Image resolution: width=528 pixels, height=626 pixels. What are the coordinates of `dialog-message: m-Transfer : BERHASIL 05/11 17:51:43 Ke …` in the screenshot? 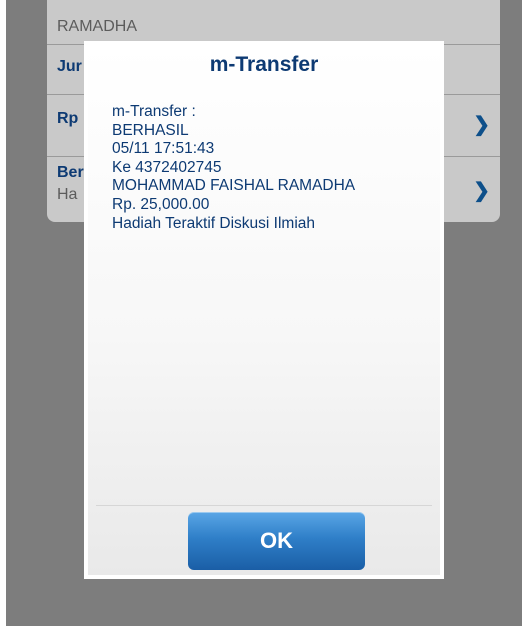 It's located at (272, 168).